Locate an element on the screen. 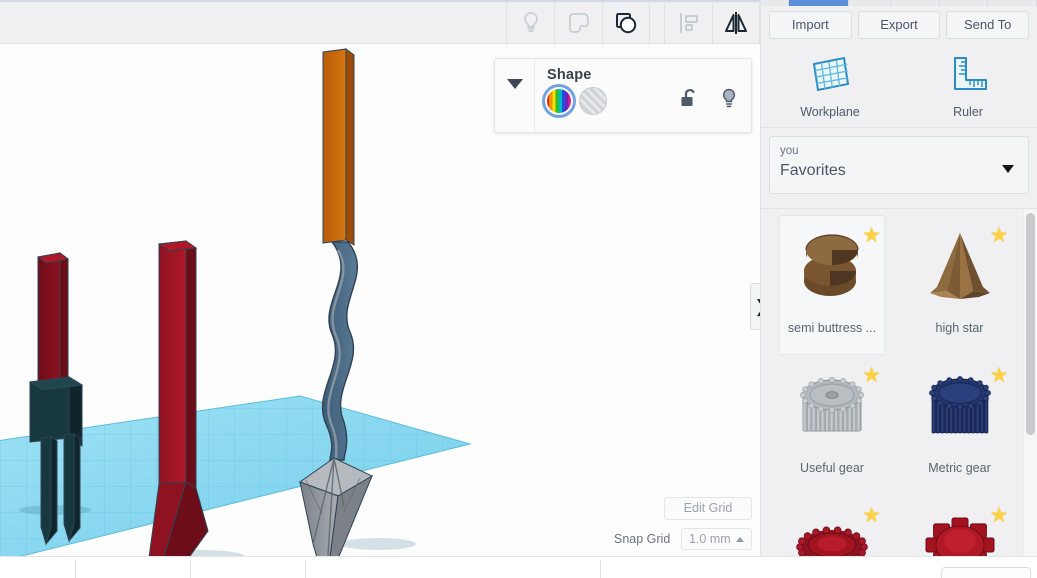 This screenshot has width=1037, height=578. tab-design is located at coordinates (775, 3).